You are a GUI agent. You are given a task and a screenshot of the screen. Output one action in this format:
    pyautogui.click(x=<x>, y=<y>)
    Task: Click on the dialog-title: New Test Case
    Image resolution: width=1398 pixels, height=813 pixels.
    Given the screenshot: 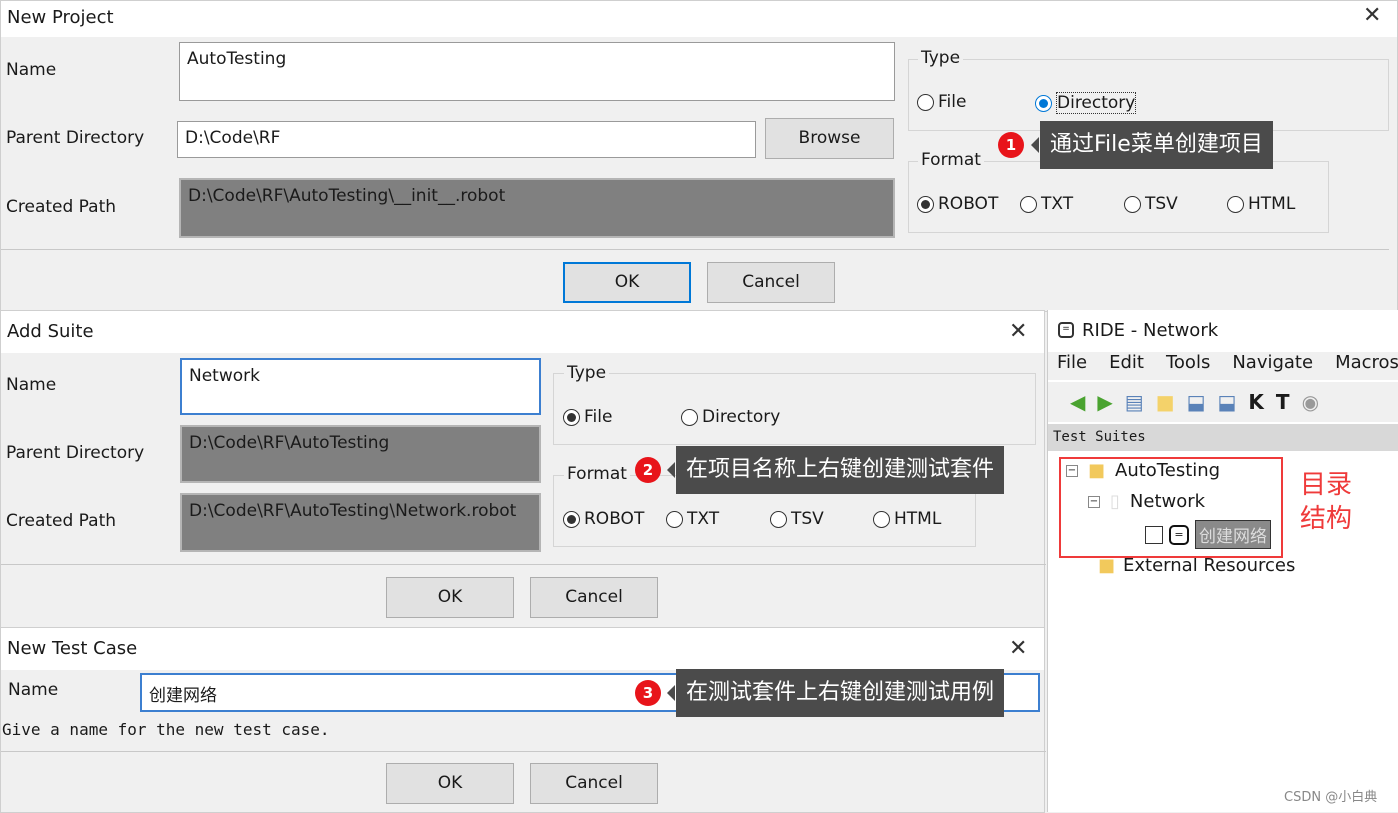 What is the action you would take?
    pyautogui.click(x=72, y=648)
    